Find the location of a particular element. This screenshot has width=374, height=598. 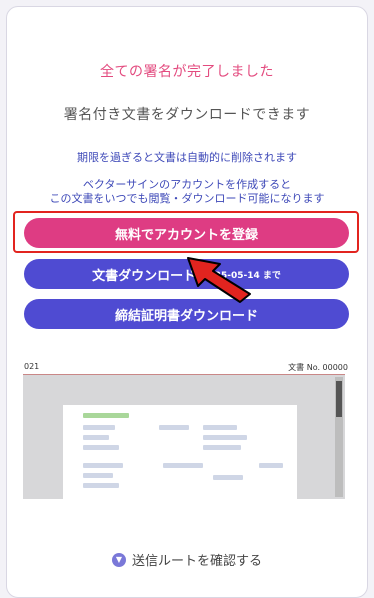

route-link: ▼ 送信ルートを確認する is located at coordinates (187, 559).